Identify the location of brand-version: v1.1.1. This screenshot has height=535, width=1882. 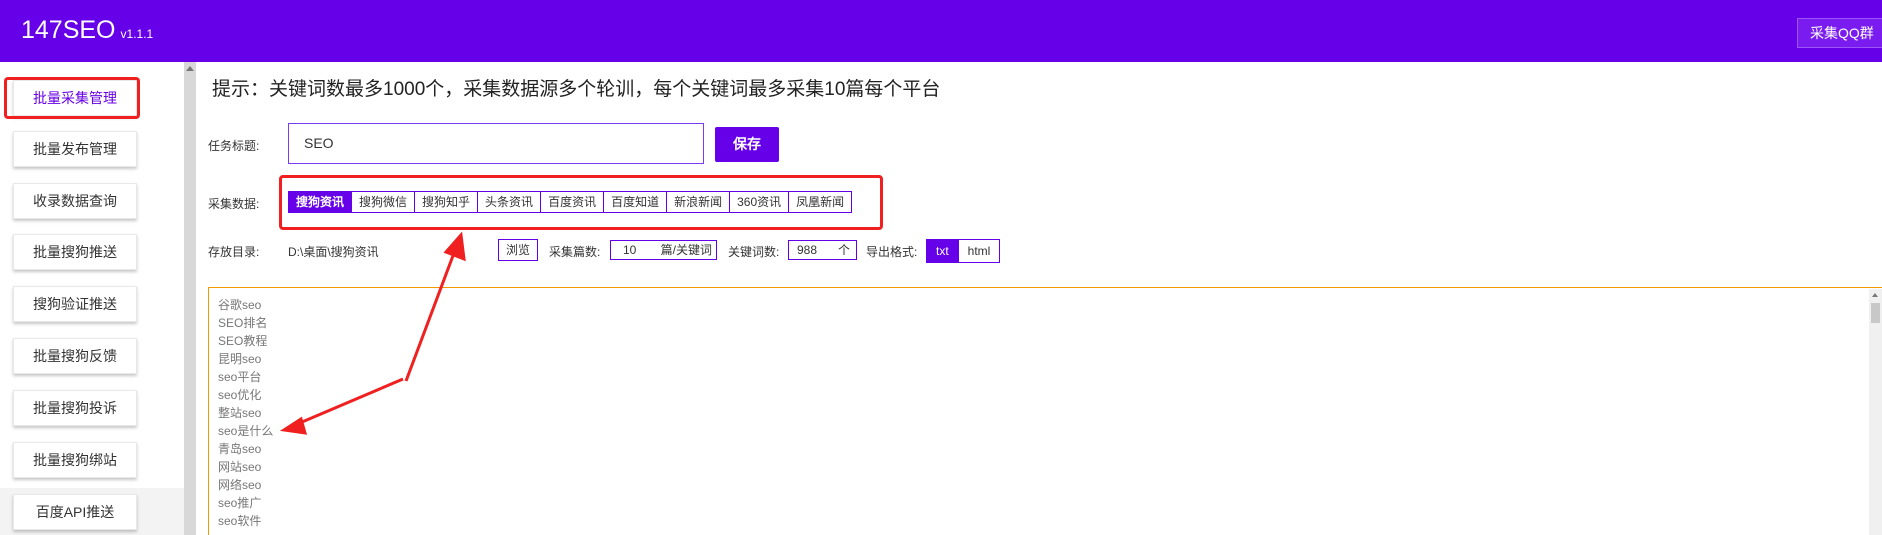
(137, 34).